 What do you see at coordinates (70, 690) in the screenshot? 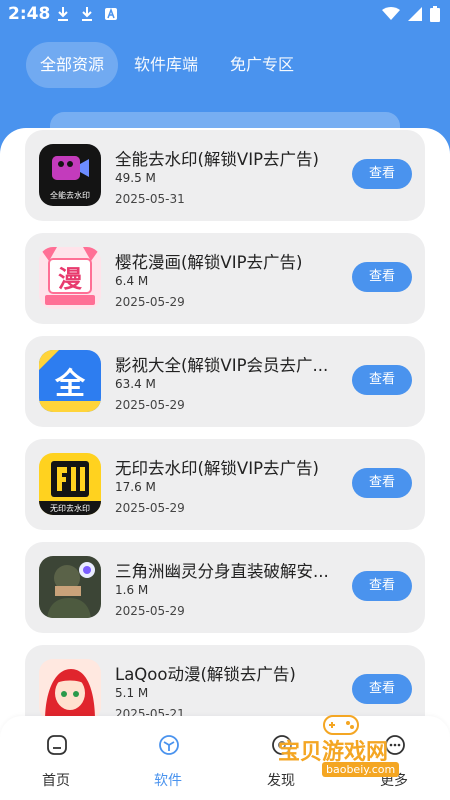
I see `laqoo-anime-icon` at bounding box center [70, 690].